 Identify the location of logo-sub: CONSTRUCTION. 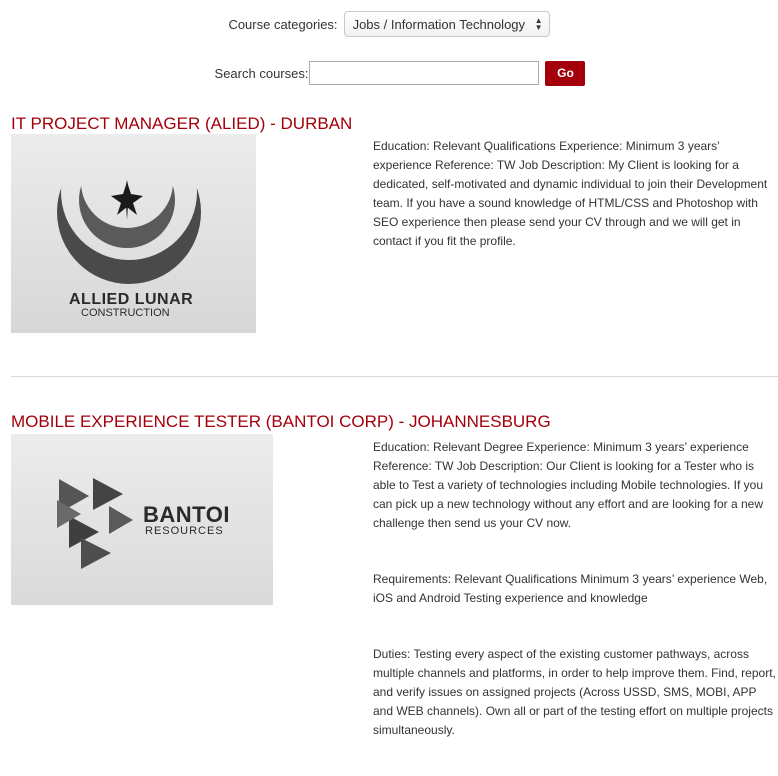
(125, 313).